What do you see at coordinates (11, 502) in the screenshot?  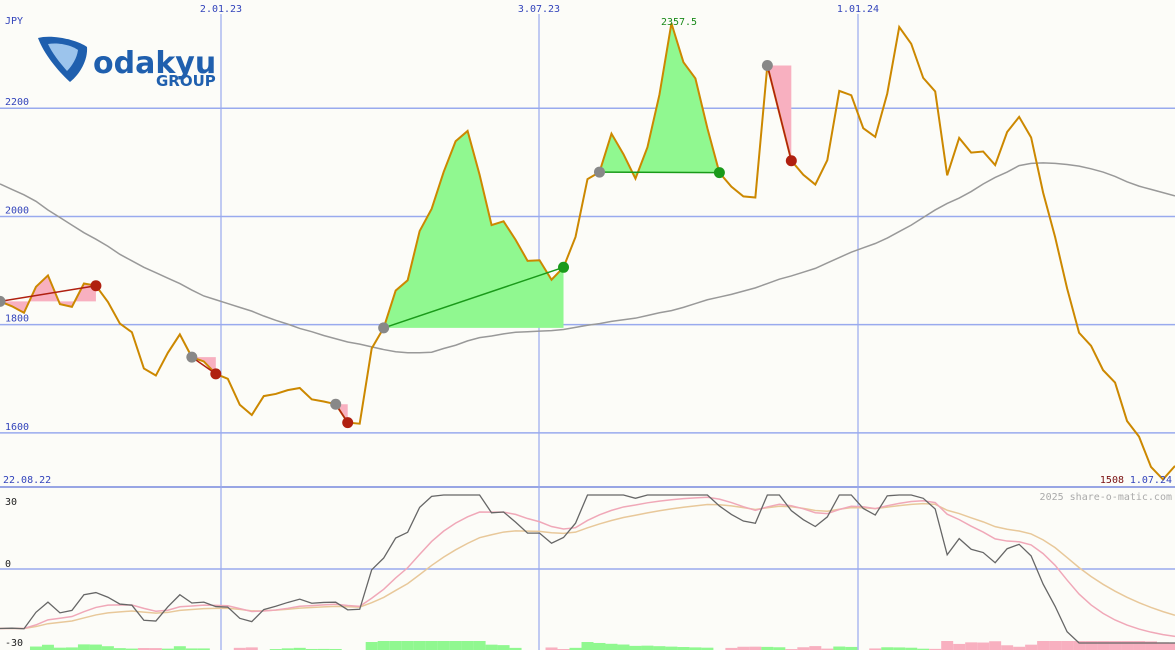 I see `indicator-tick-label: 30` at bounding box center [11, 502].